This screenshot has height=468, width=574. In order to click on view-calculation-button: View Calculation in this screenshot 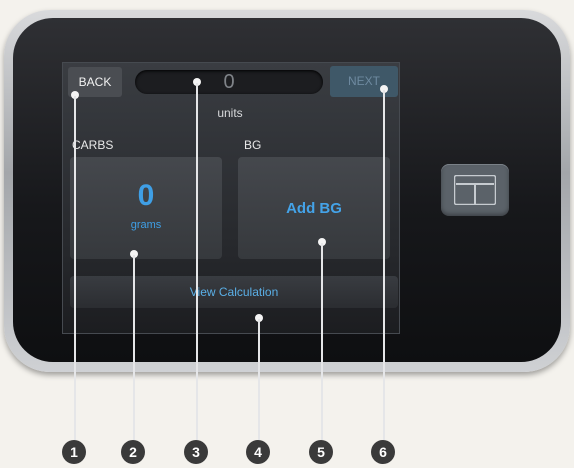, I will do `click(234, 292)`.